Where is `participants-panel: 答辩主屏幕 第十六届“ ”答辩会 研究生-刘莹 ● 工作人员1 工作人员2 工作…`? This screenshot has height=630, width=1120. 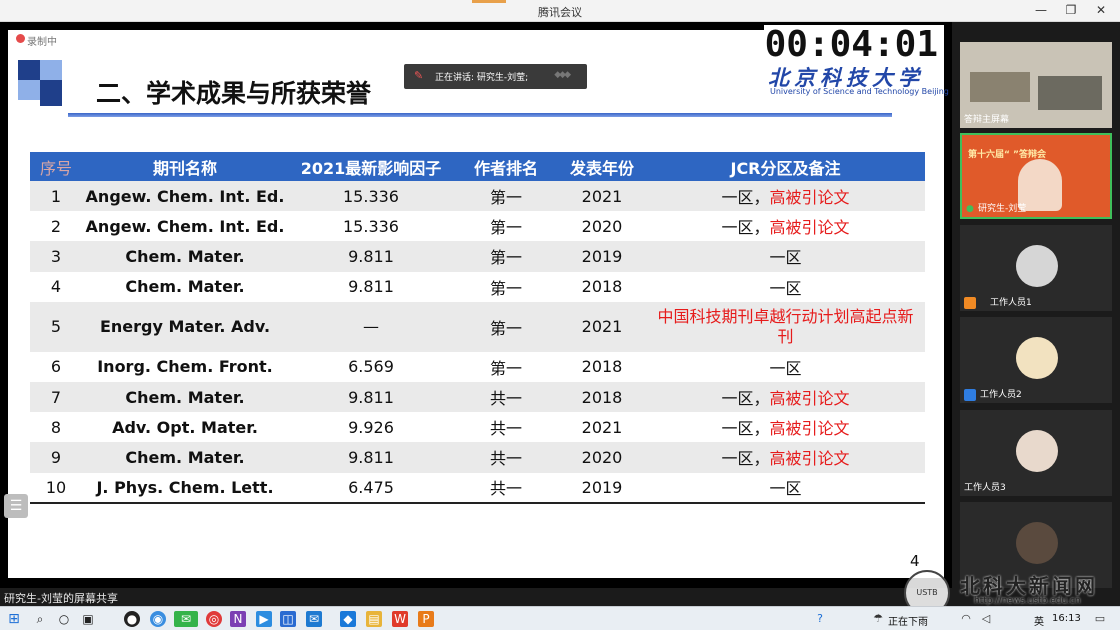
participants-panel: 答辩主屏幕 第十六届“ ”答辩会 研究生-刘莹 ● 工作人员1 工作人员2 工作… is located at coordinates (1036, 314).